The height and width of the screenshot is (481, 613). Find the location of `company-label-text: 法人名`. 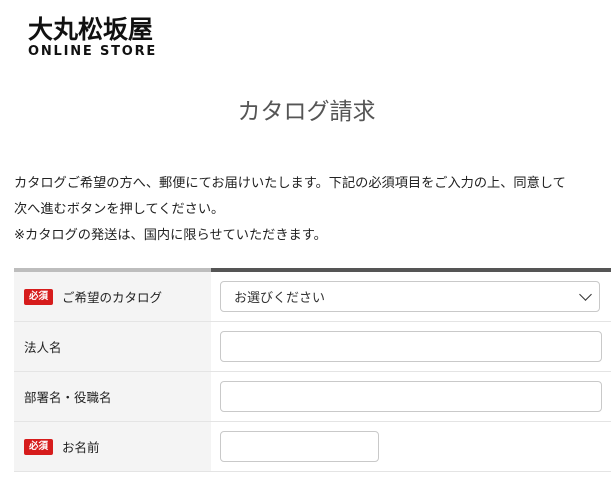

company-label-text: 法人名 is located at coordinates (43, 347).